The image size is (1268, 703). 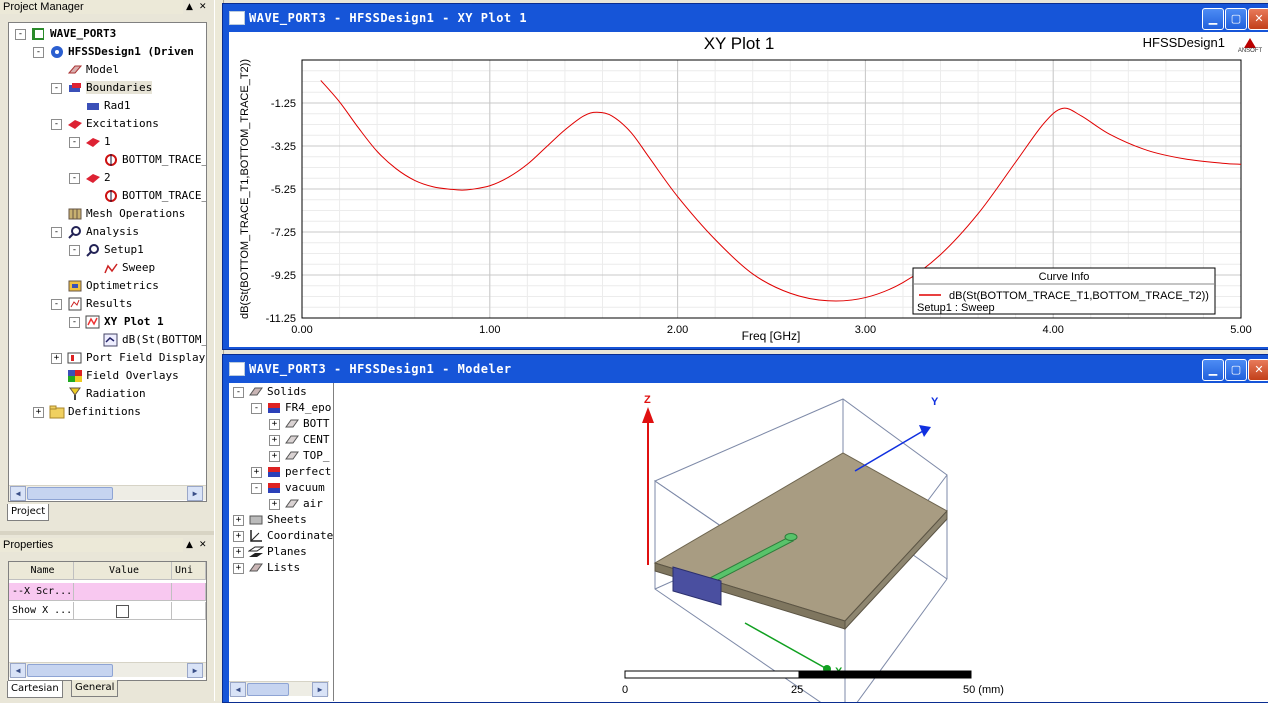 What do you see at coordinates (87, 412) in the screenshot?
I see `tree-item-definitions: + Definitions` at bounding box center [87, 412].